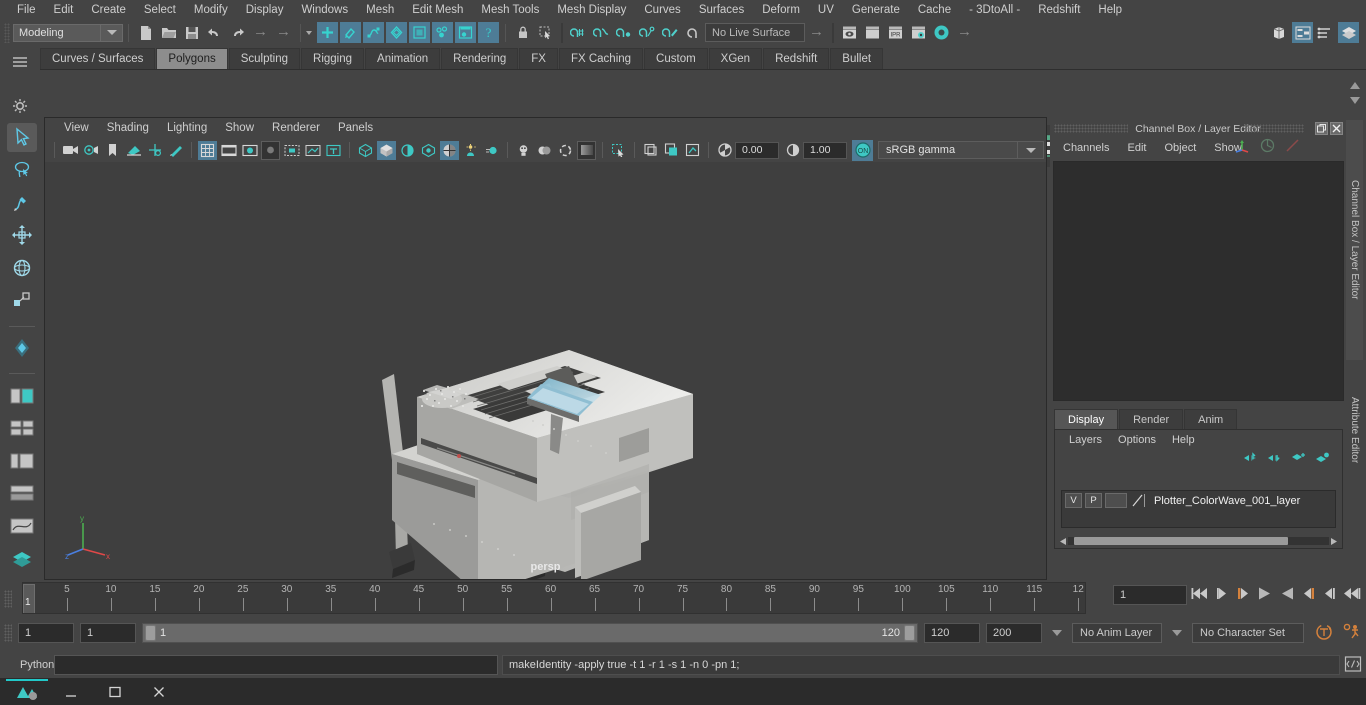 The image size is (1366, 705). I want to click on anim-start-time-field: 1, so click(46, 633).